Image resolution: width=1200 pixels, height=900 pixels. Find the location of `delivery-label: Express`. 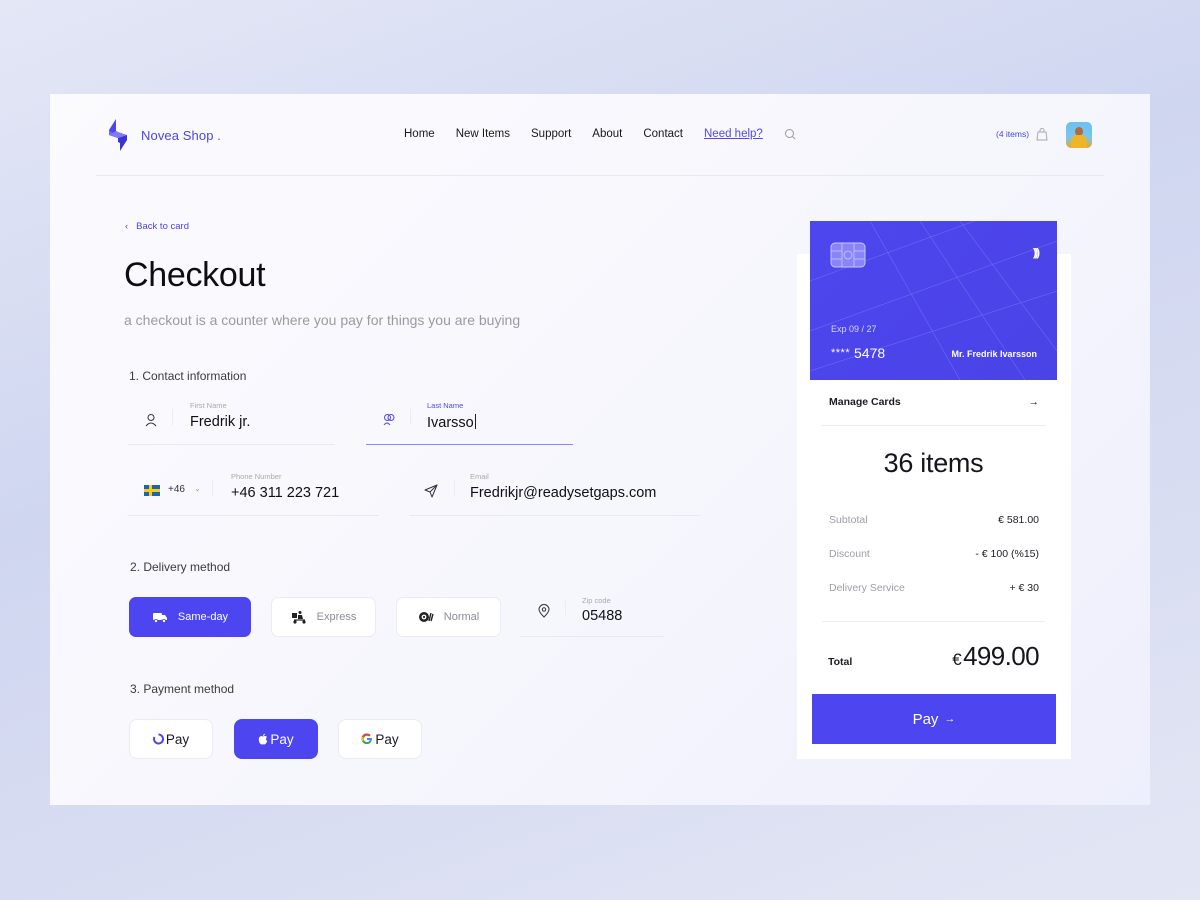

delivery-label: Express is located at coordinates (336, 617).